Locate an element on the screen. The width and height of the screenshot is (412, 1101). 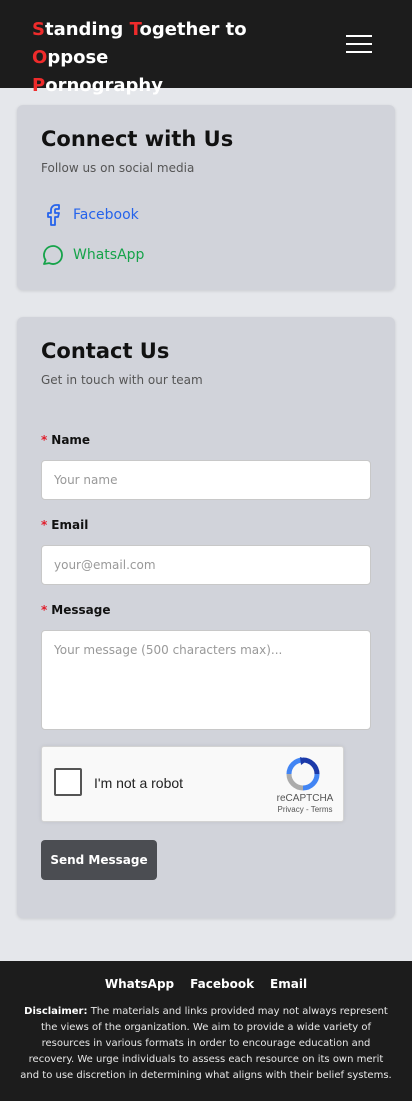
brand-word: Pornography is located at coordinates (97, 85).